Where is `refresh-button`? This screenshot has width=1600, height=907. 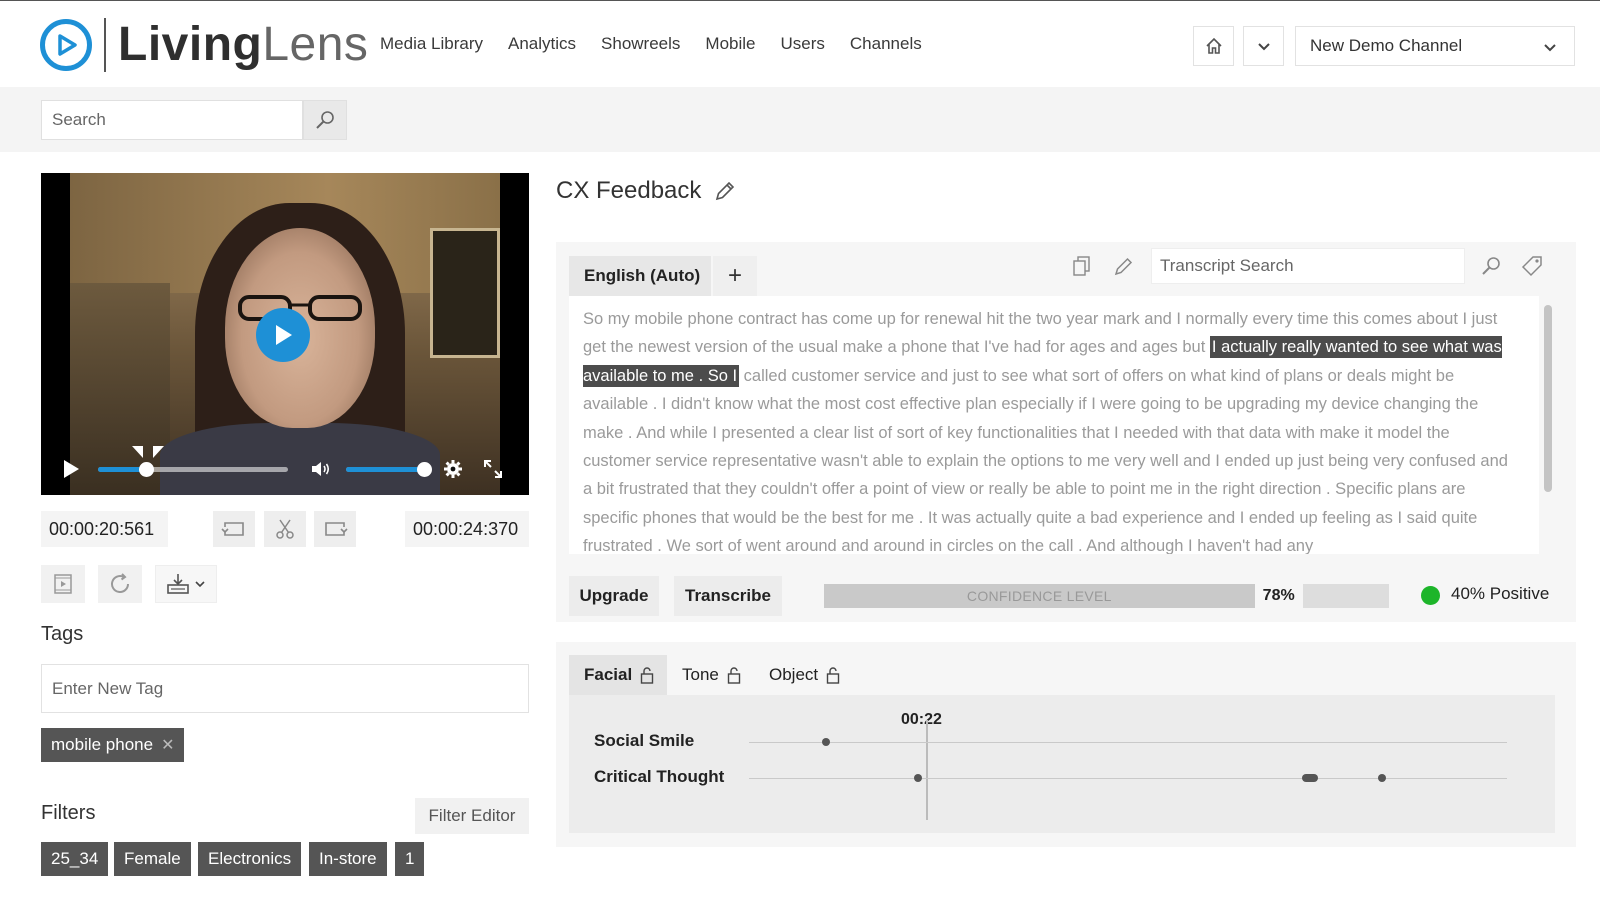
refresh-button is located at coordinates (120, 584).